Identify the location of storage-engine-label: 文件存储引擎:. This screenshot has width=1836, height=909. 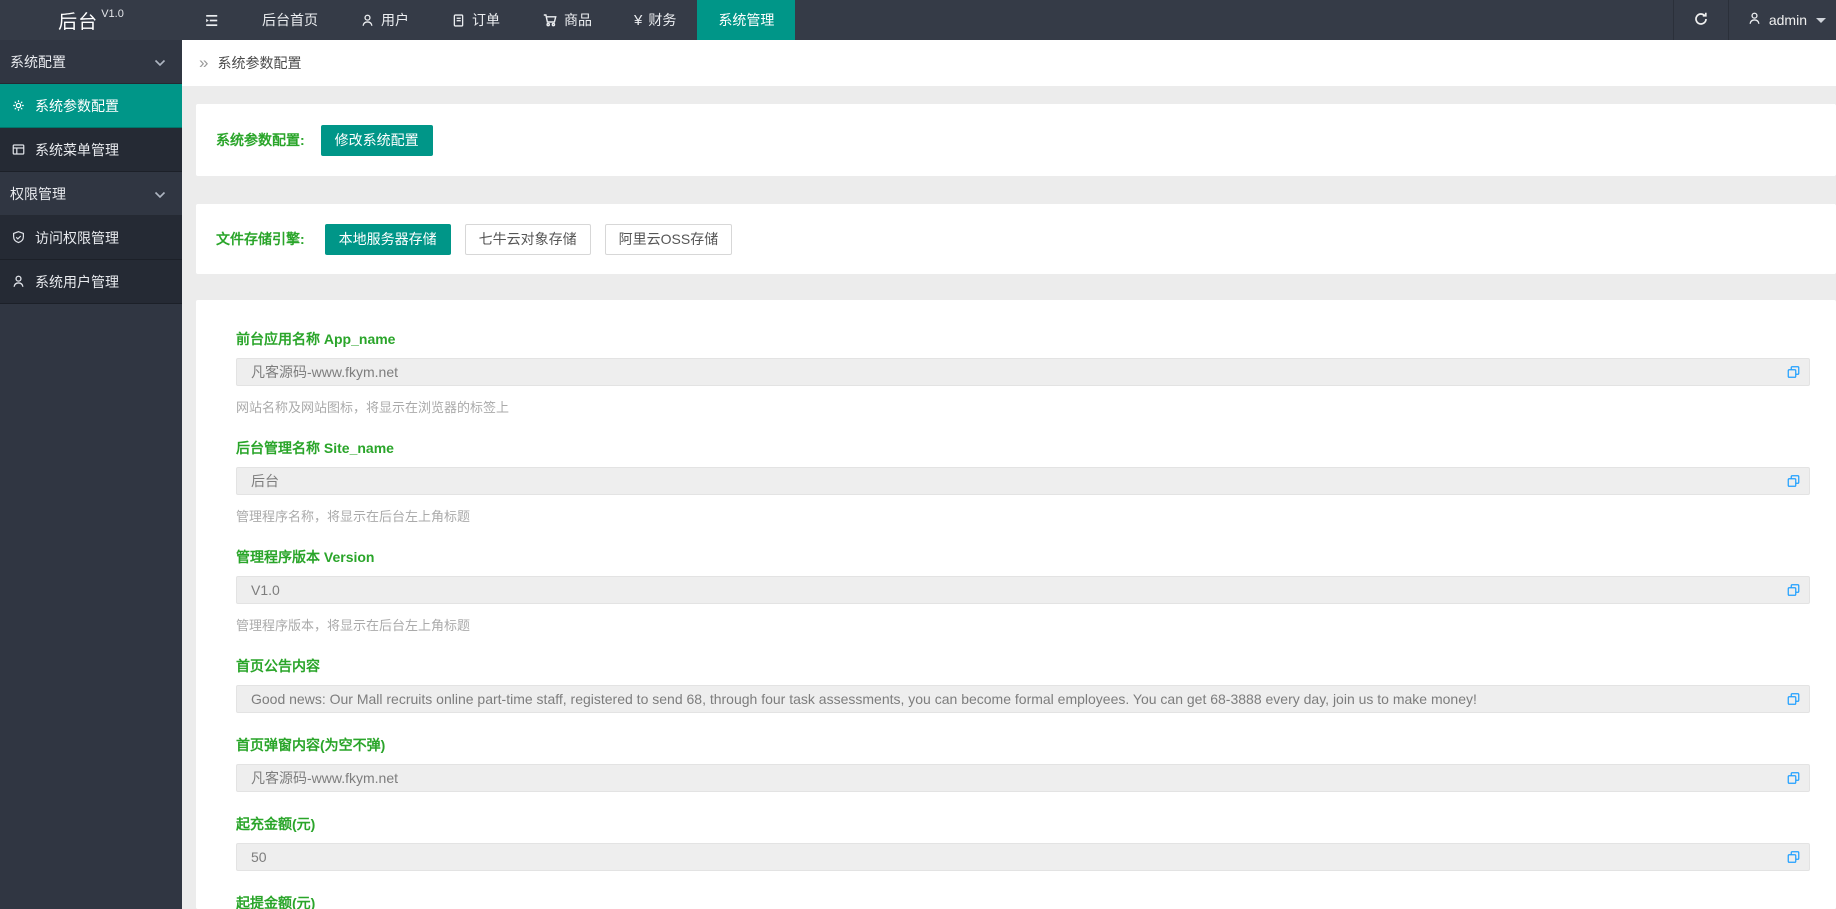
(260, 239).